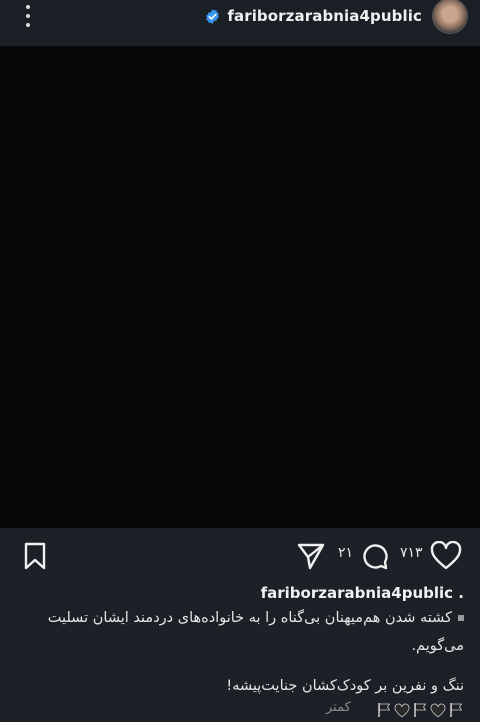 The height and width of the screenshot is (722, 480). I want to click on comment-icon, so click(375, 556).